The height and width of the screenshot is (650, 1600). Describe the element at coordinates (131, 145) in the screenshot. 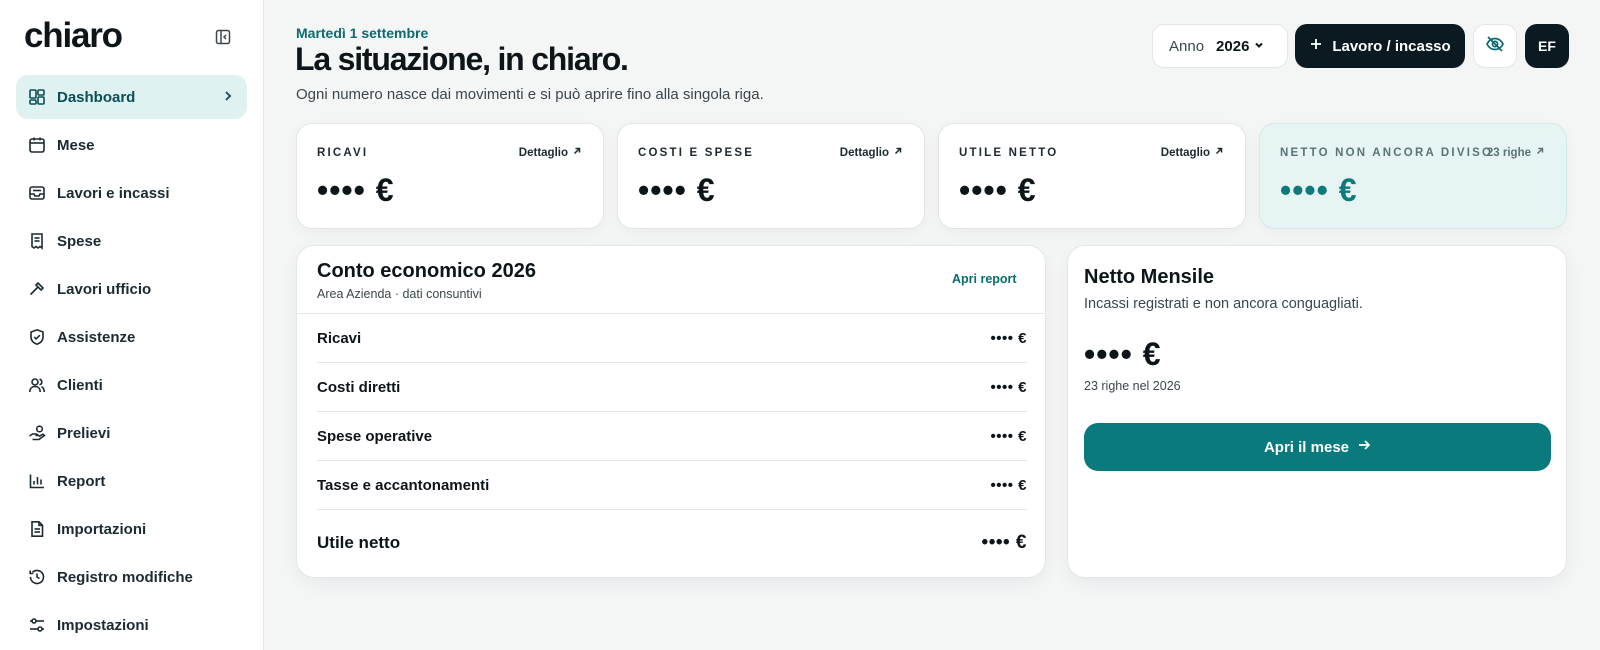

I see `sidebar-item-mese: Mese` at that location.